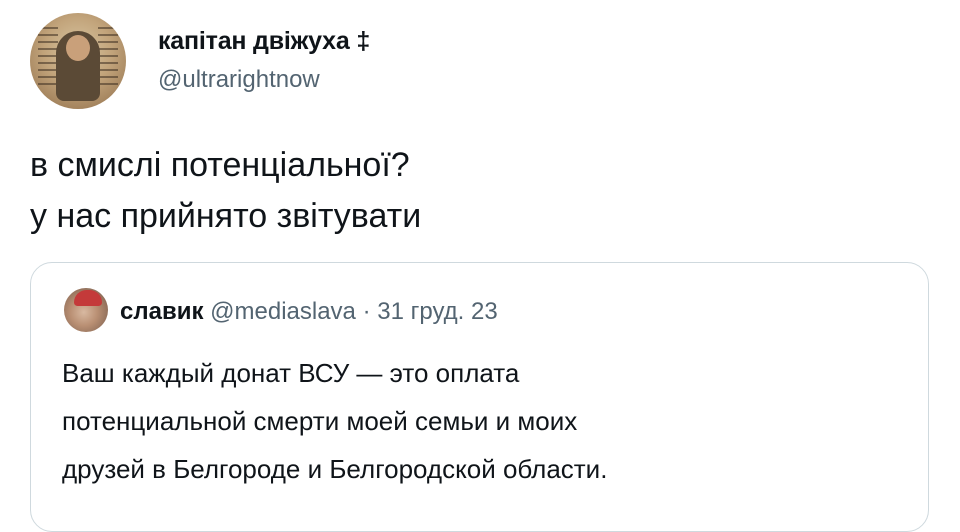 The width and height of the screenshot is (960, 532). Describe the element at coordinates (239, 80) in the screenshot. I see `author-handle: @ultrarightnow` at that location.